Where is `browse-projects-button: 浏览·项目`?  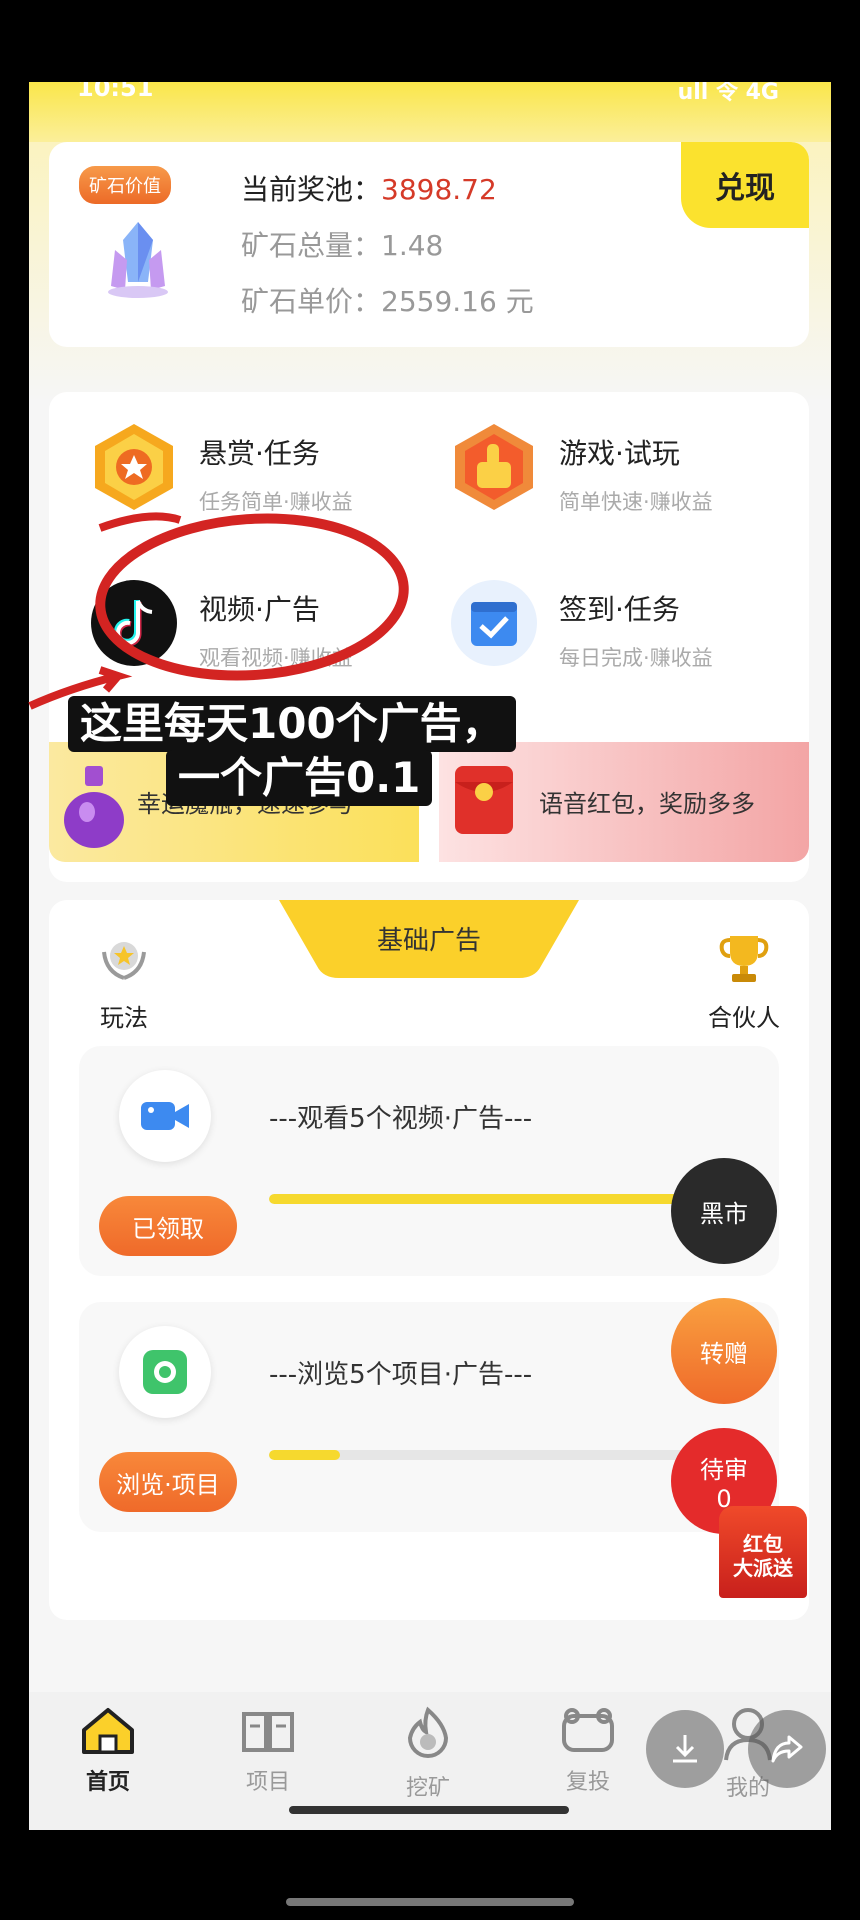 browse-projects-button: 浏览·项目 is located at coordinates (168, 1482).